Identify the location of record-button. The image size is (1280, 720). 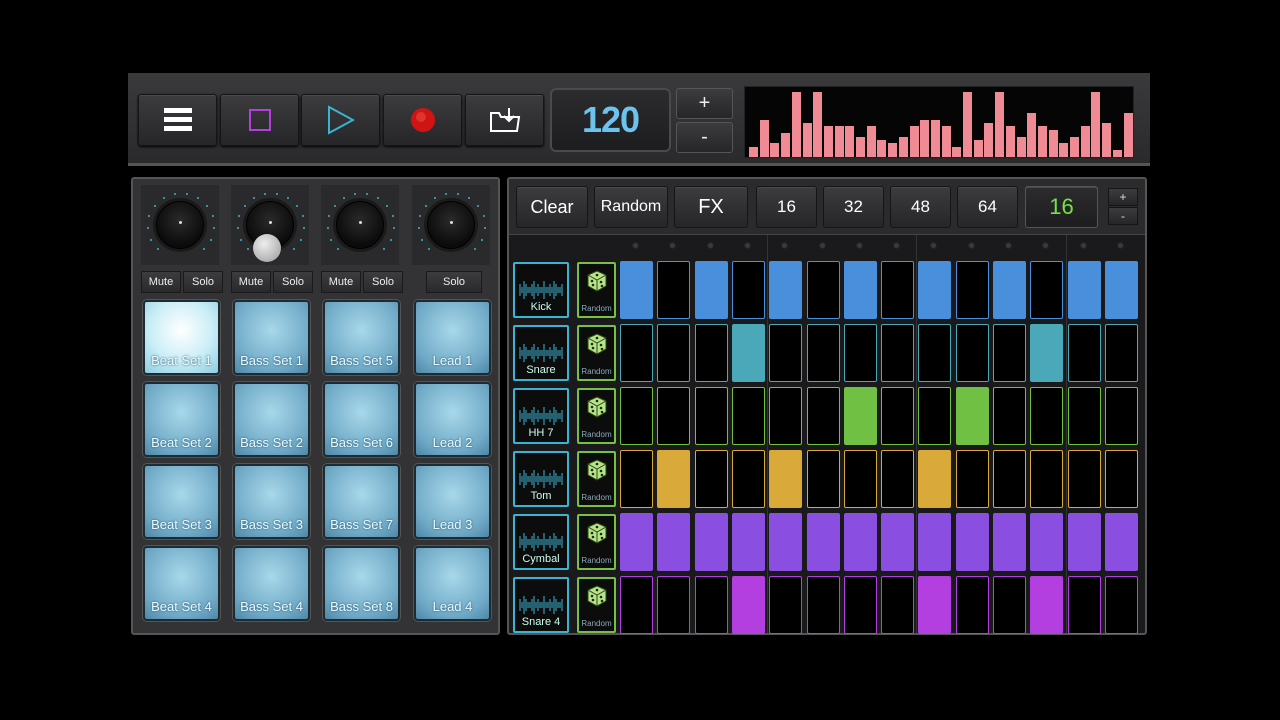
(422, 120).